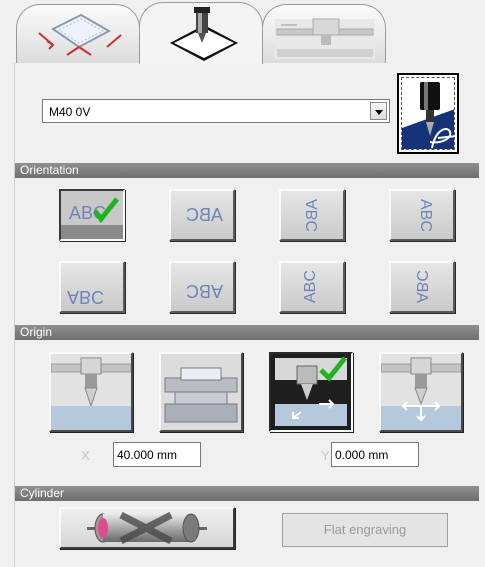 The height and width of the screenshot is (567, 485). I want to click on machine-center-origin-icon, so click(421, 392).